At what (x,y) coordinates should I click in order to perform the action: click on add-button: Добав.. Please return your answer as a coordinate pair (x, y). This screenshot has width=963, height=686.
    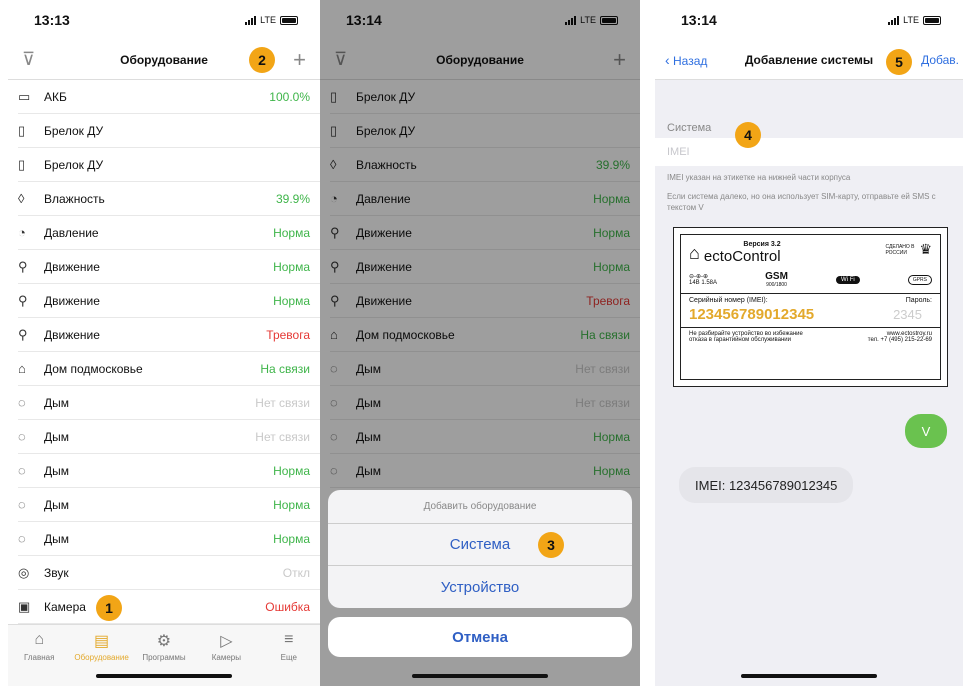
    Looking at the image, I should click on (940, 60).